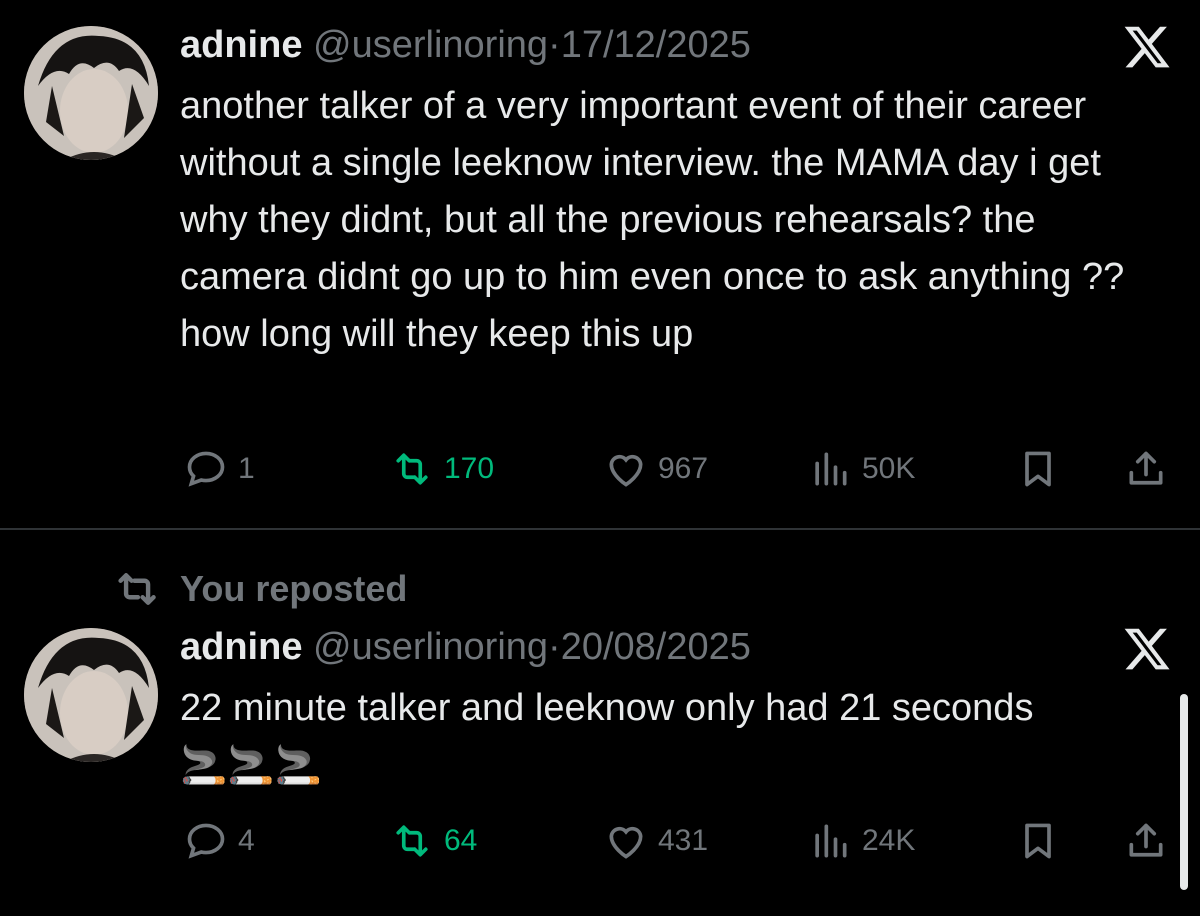 This screenshot has width=1200, height=916. What do you see at coordinates (656, 45) in the screenshot?
I see `tweet-date: 17/12/2025` at bounding box center [656, 45].